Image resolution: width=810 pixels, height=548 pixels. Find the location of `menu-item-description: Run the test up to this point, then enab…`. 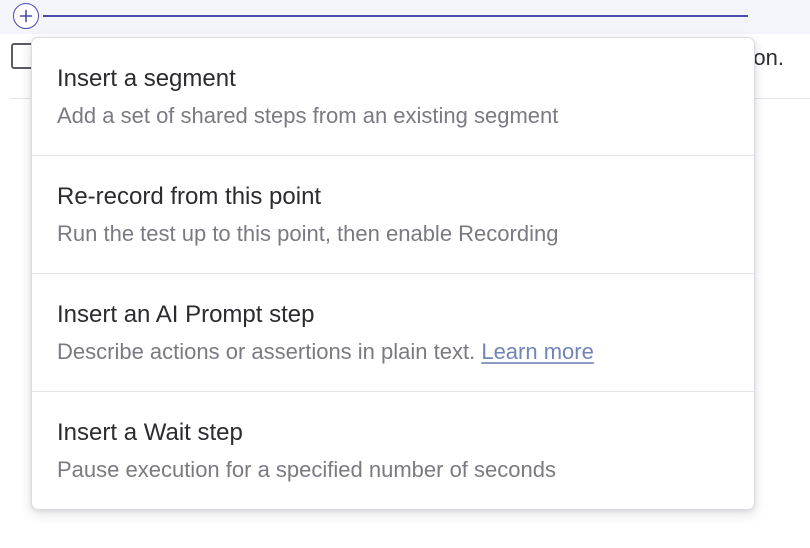

menu-item-description: Run the test up to this point, then enab… is located at coordinates (308, 233).